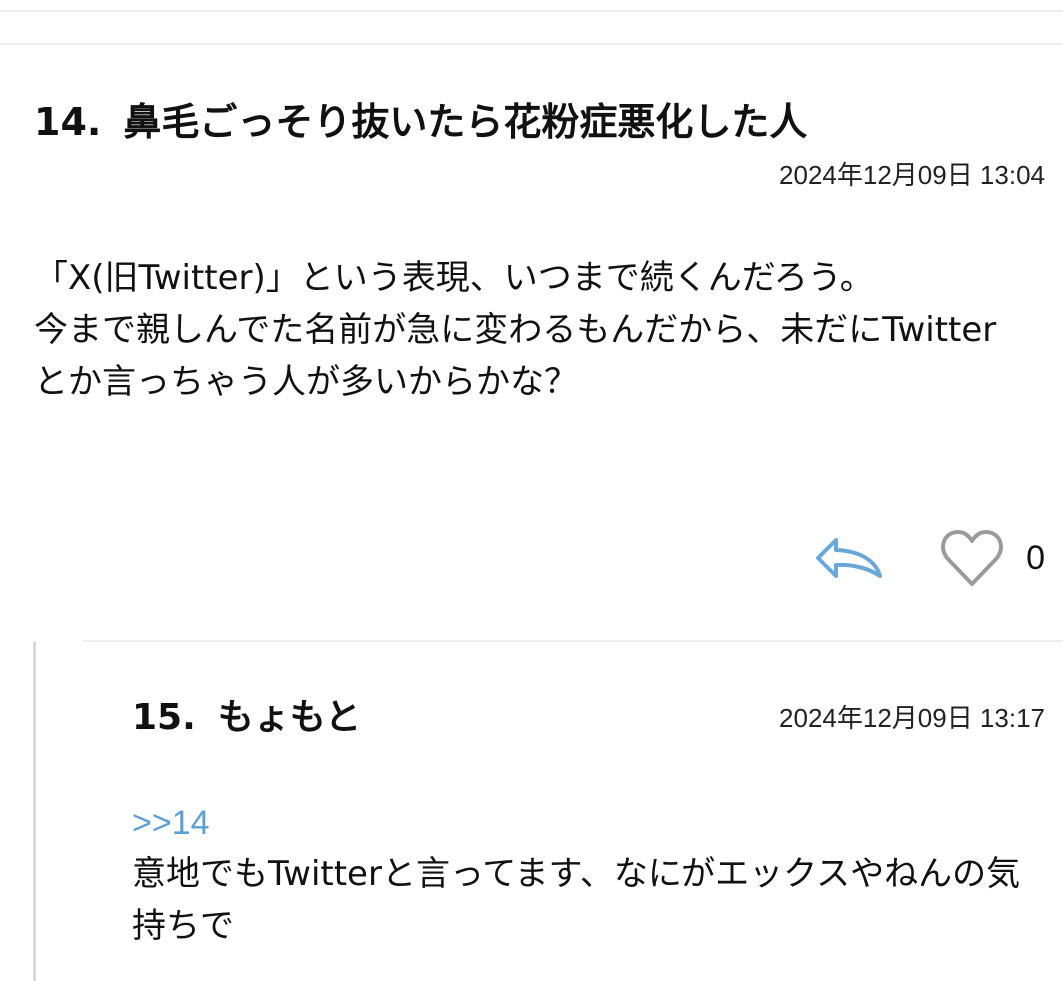 The height and width of the screenshot is (981, 1063). I want to click on top-divider, so click(531, 11).